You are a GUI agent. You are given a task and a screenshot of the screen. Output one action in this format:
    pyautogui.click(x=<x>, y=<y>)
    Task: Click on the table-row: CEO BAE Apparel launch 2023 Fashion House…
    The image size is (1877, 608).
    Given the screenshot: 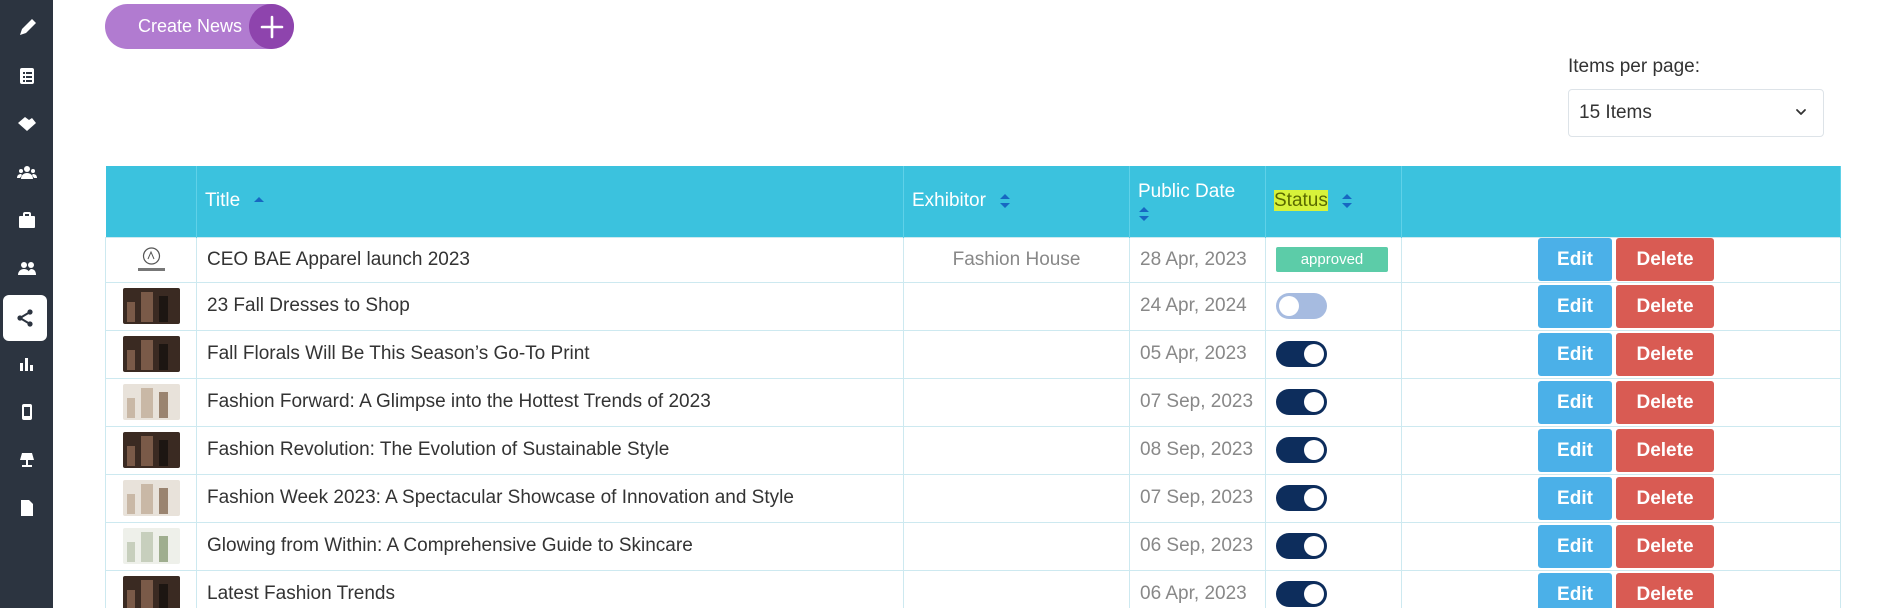 What is the action you would take?
    pyautogui.click(x=973, y=259)
    